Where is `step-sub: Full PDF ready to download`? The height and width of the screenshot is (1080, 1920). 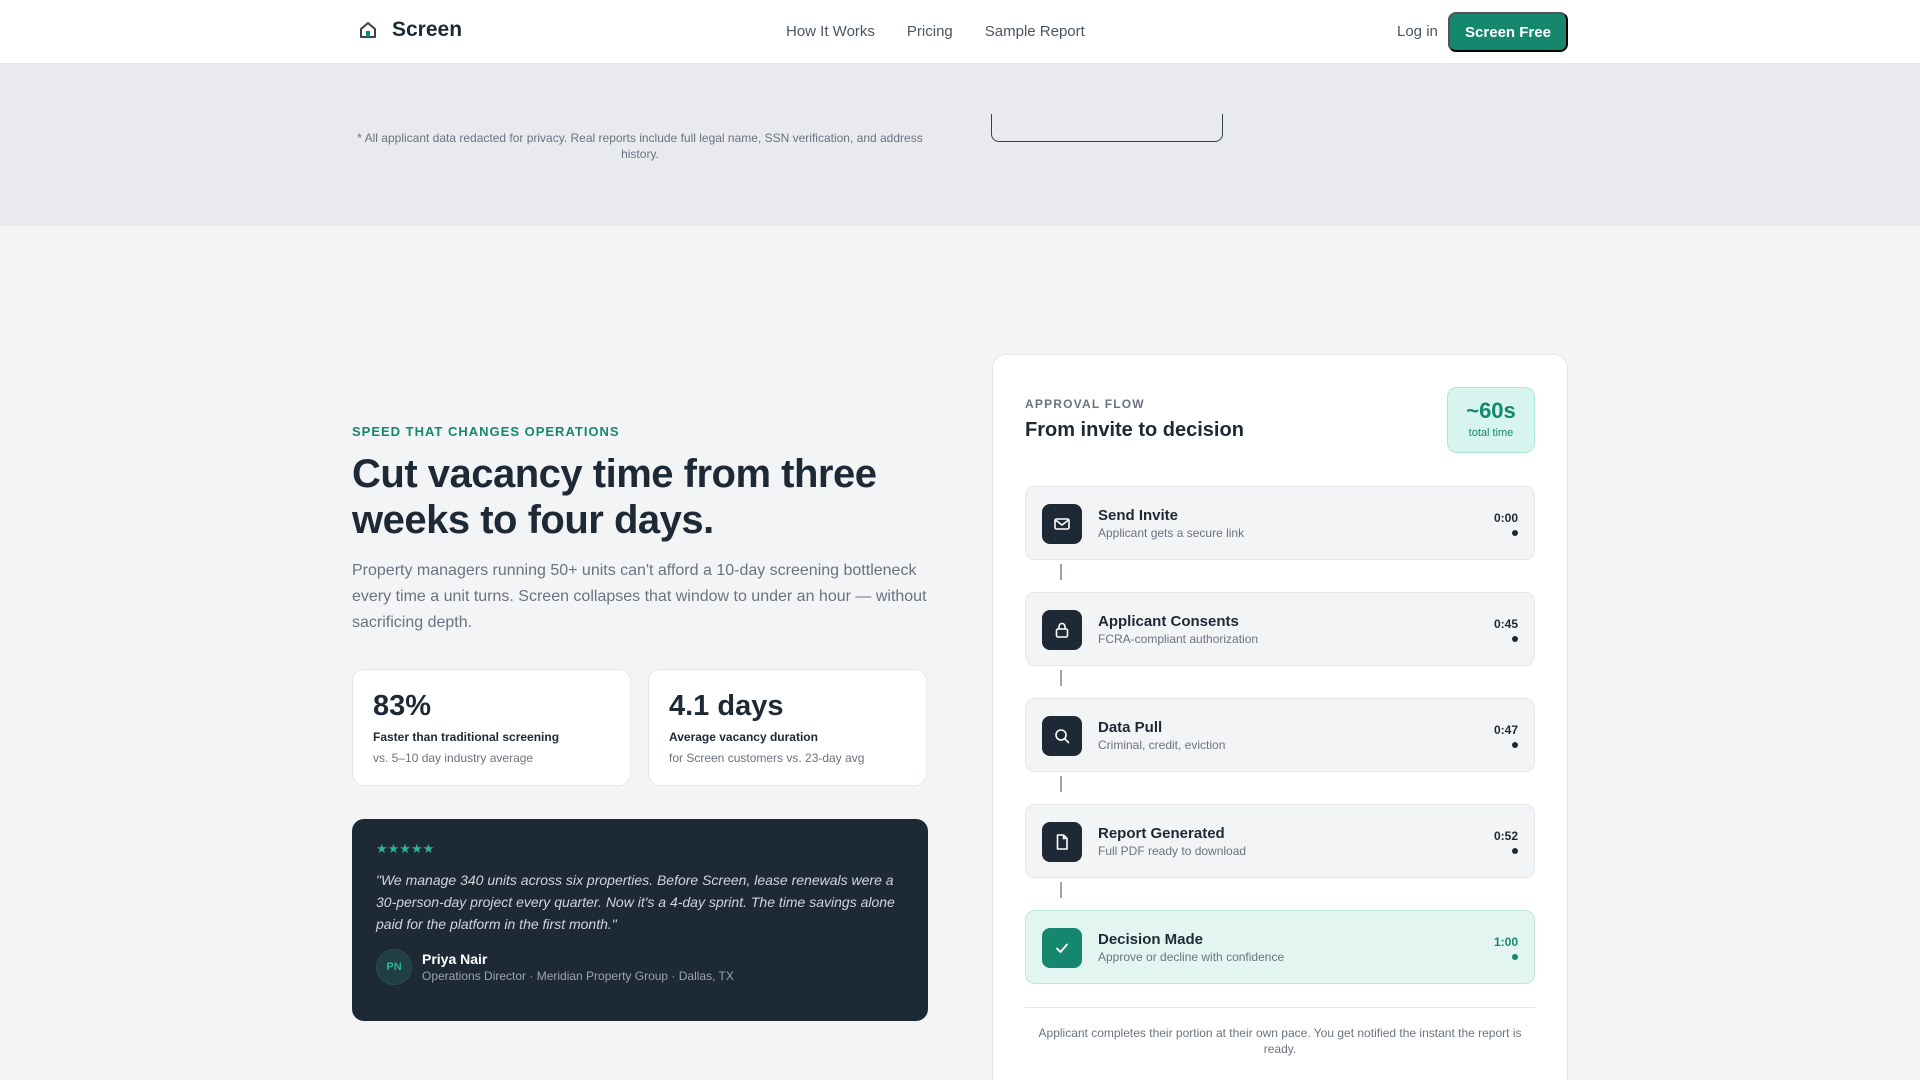
step-sub: Full PDF ready to download is located at coordinates (1172, 851).